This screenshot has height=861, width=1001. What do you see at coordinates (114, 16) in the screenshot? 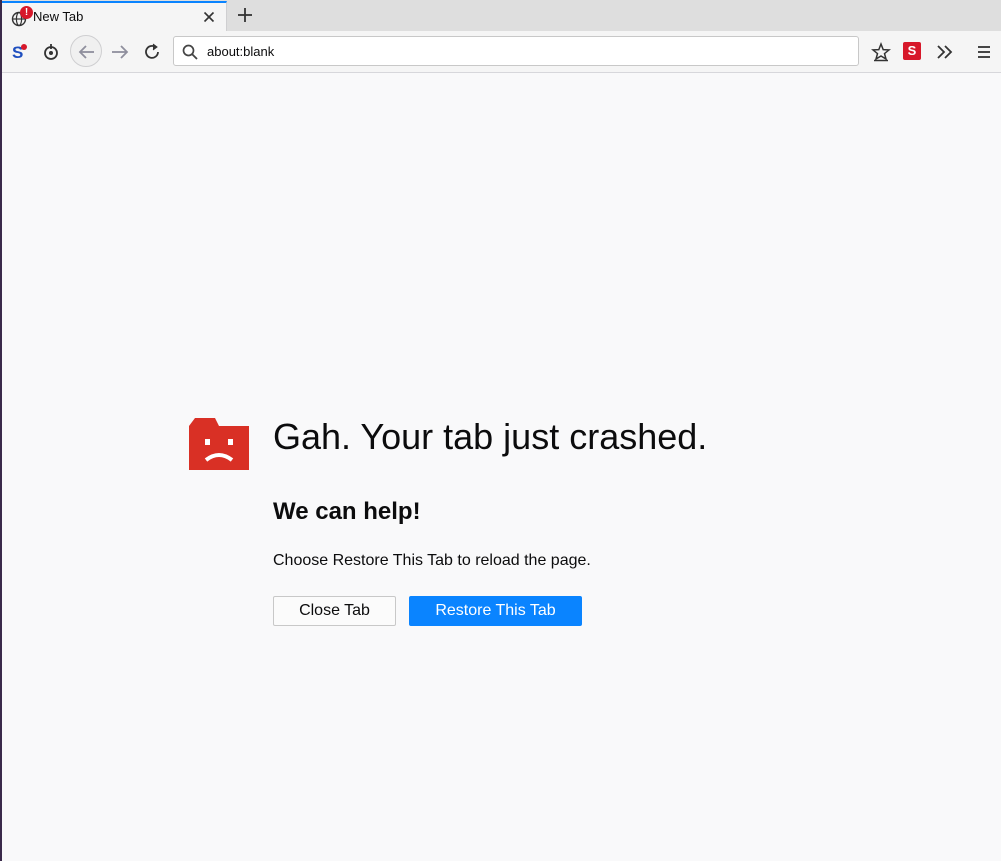
I see `tab-new-tab: ! New Tab` at bounding box center [114, 16].